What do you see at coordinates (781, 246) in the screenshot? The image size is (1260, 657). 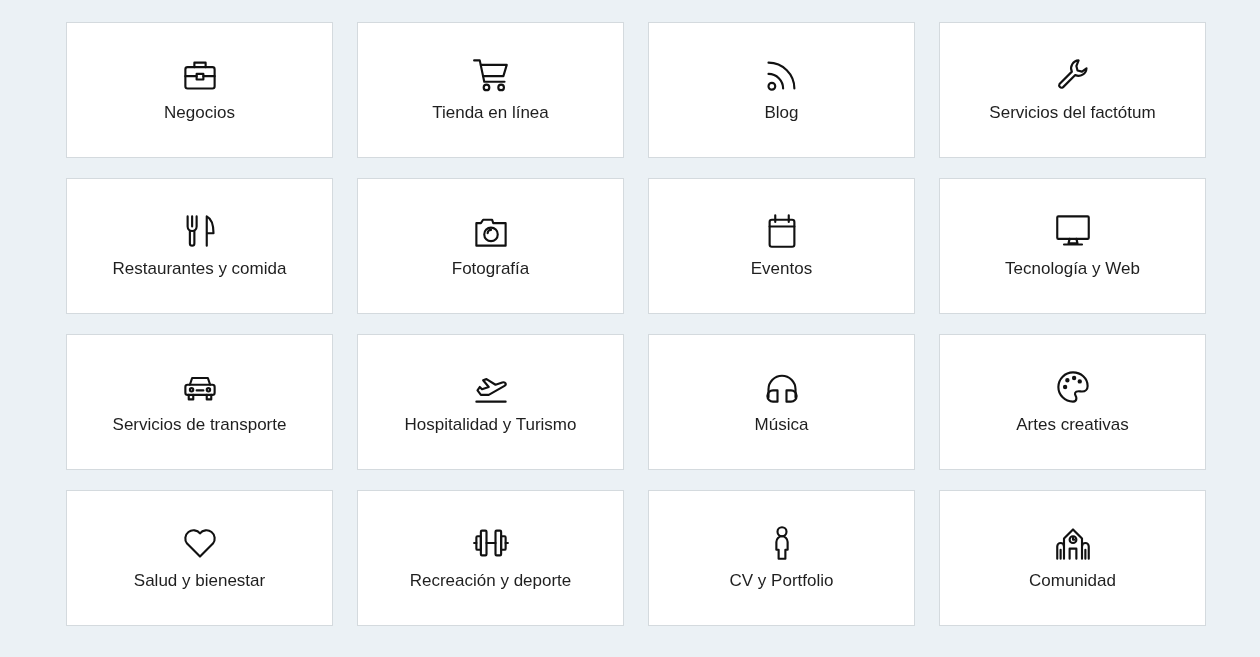 I see `category-tile: Eventos` at bounding box center [781, 246].